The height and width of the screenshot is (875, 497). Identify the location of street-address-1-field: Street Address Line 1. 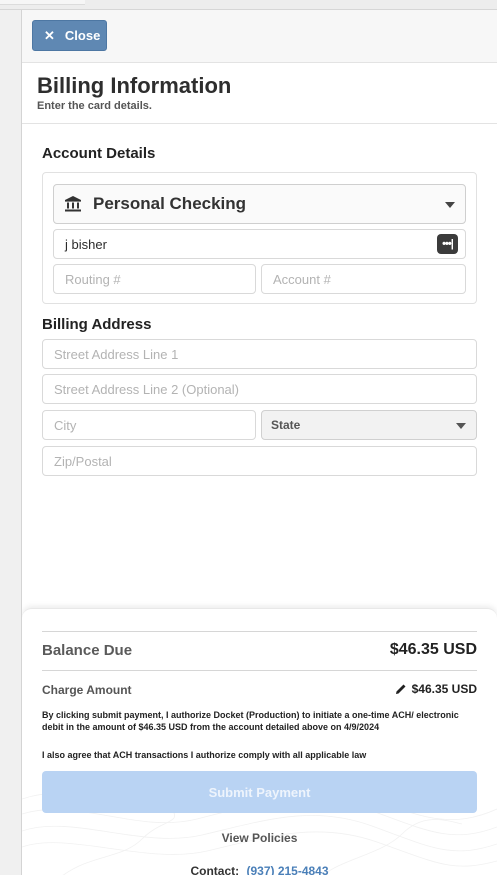
(259, 354).